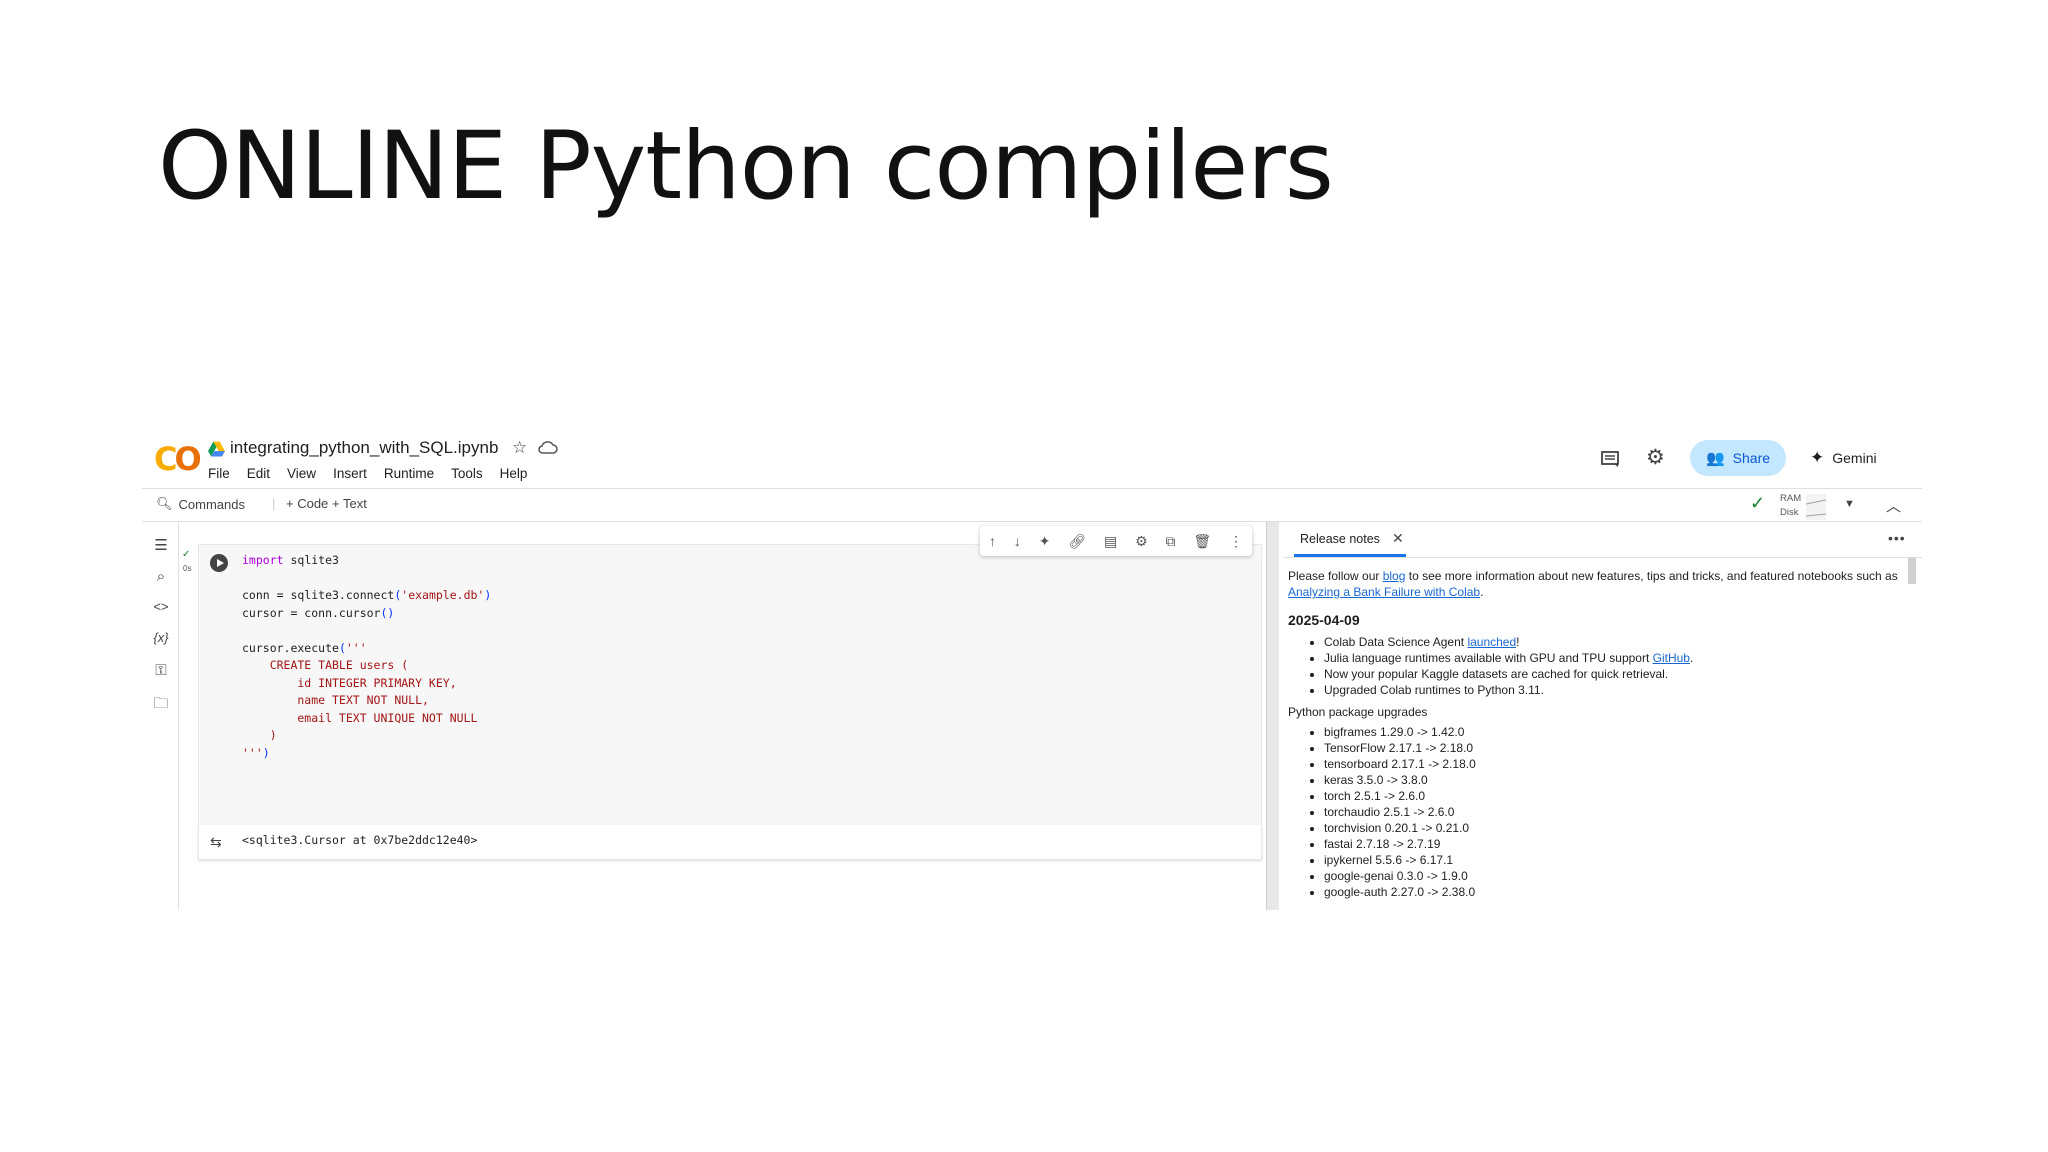  What do you see at coordinates (1032, 521) in the screenshot?
I see `toolbar-divider-line` at bounding box center [1032, 521].